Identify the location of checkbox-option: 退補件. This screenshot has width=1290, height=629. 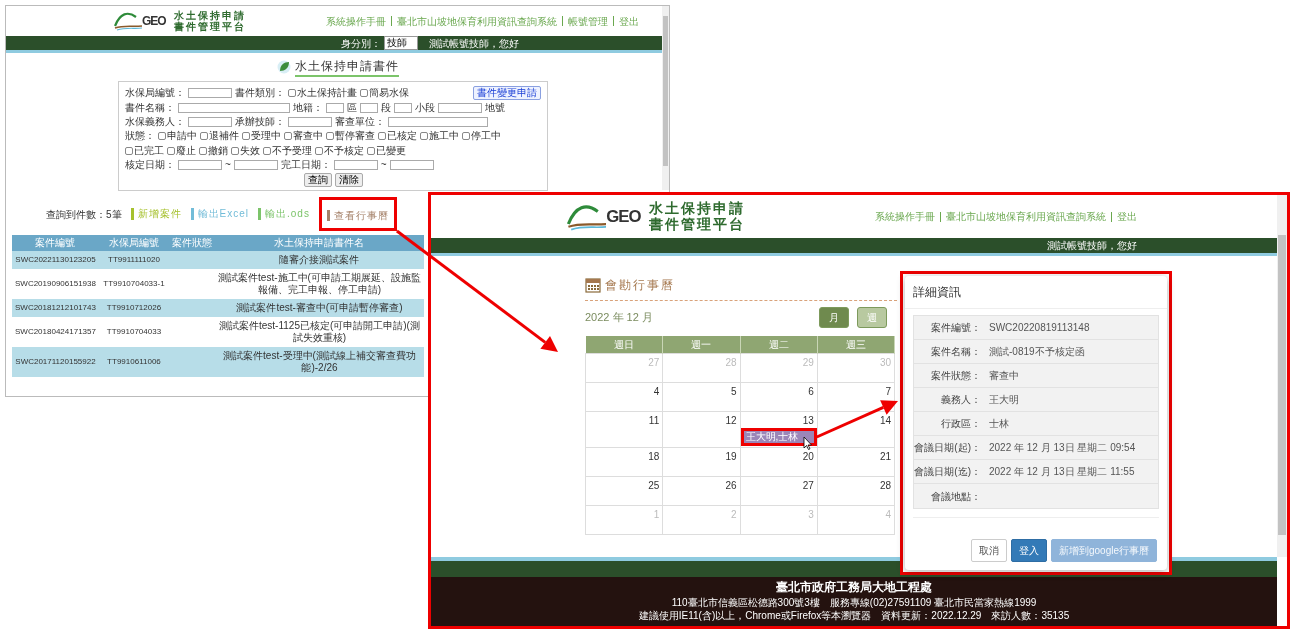
(219, 136).